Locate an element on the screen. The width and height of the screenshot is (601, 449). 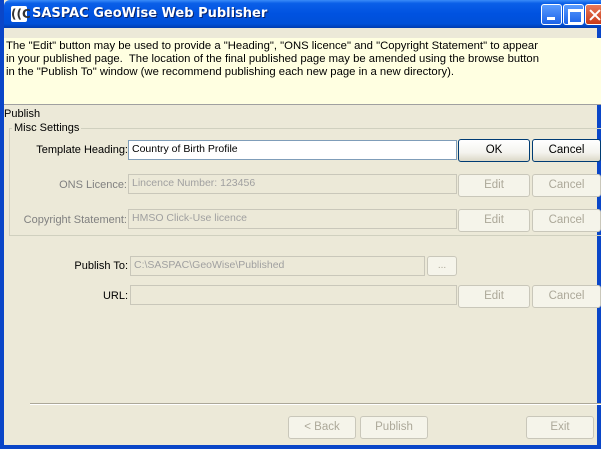
url-input is located at coordinates (293, 295).